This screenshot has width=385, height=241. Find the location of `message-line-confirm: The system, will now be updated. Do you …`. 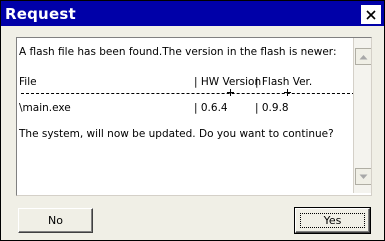

message-line-confirm: The system, will now be updated. Do you … is located at coordinates (176, 134).